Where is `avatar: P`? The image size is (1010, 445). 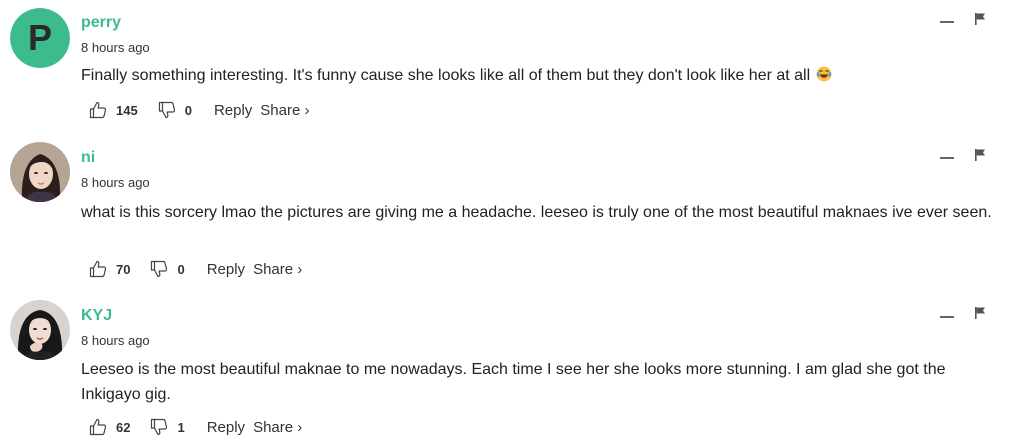
avatar: P is located at coordinates (40, 38).